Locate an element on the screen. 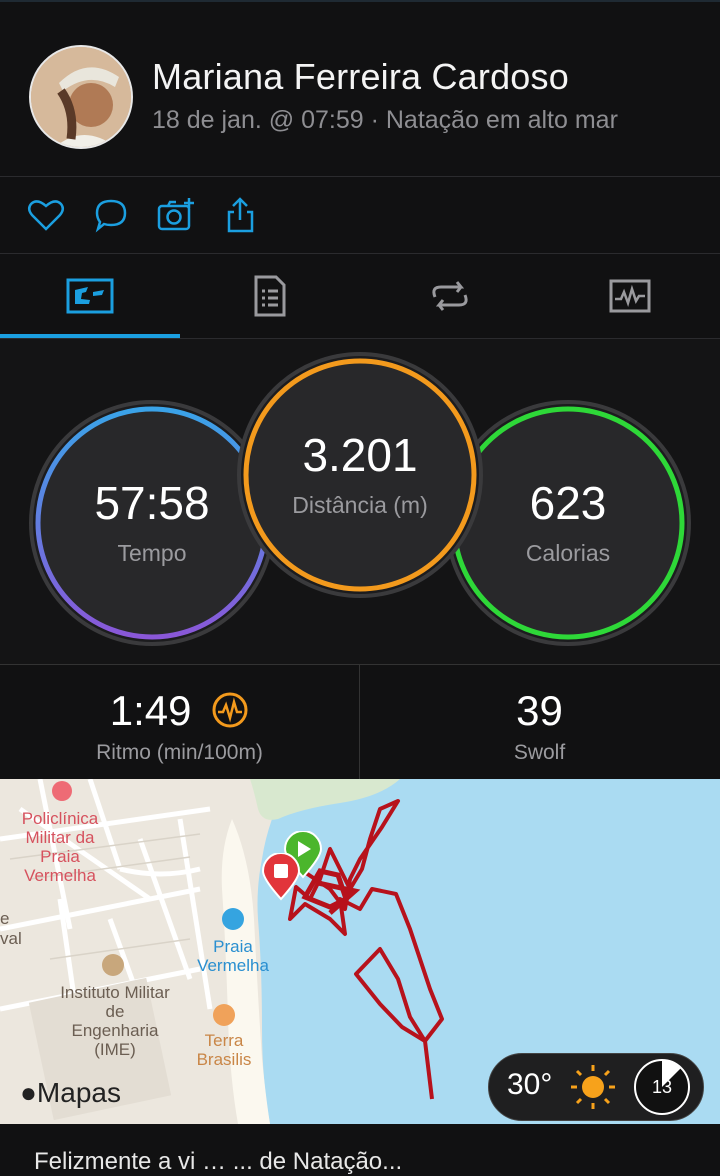 The height and width of the screenshot is (1176, 720). time-ring: 57:58 Tempo is located at coordinates (152, 523).